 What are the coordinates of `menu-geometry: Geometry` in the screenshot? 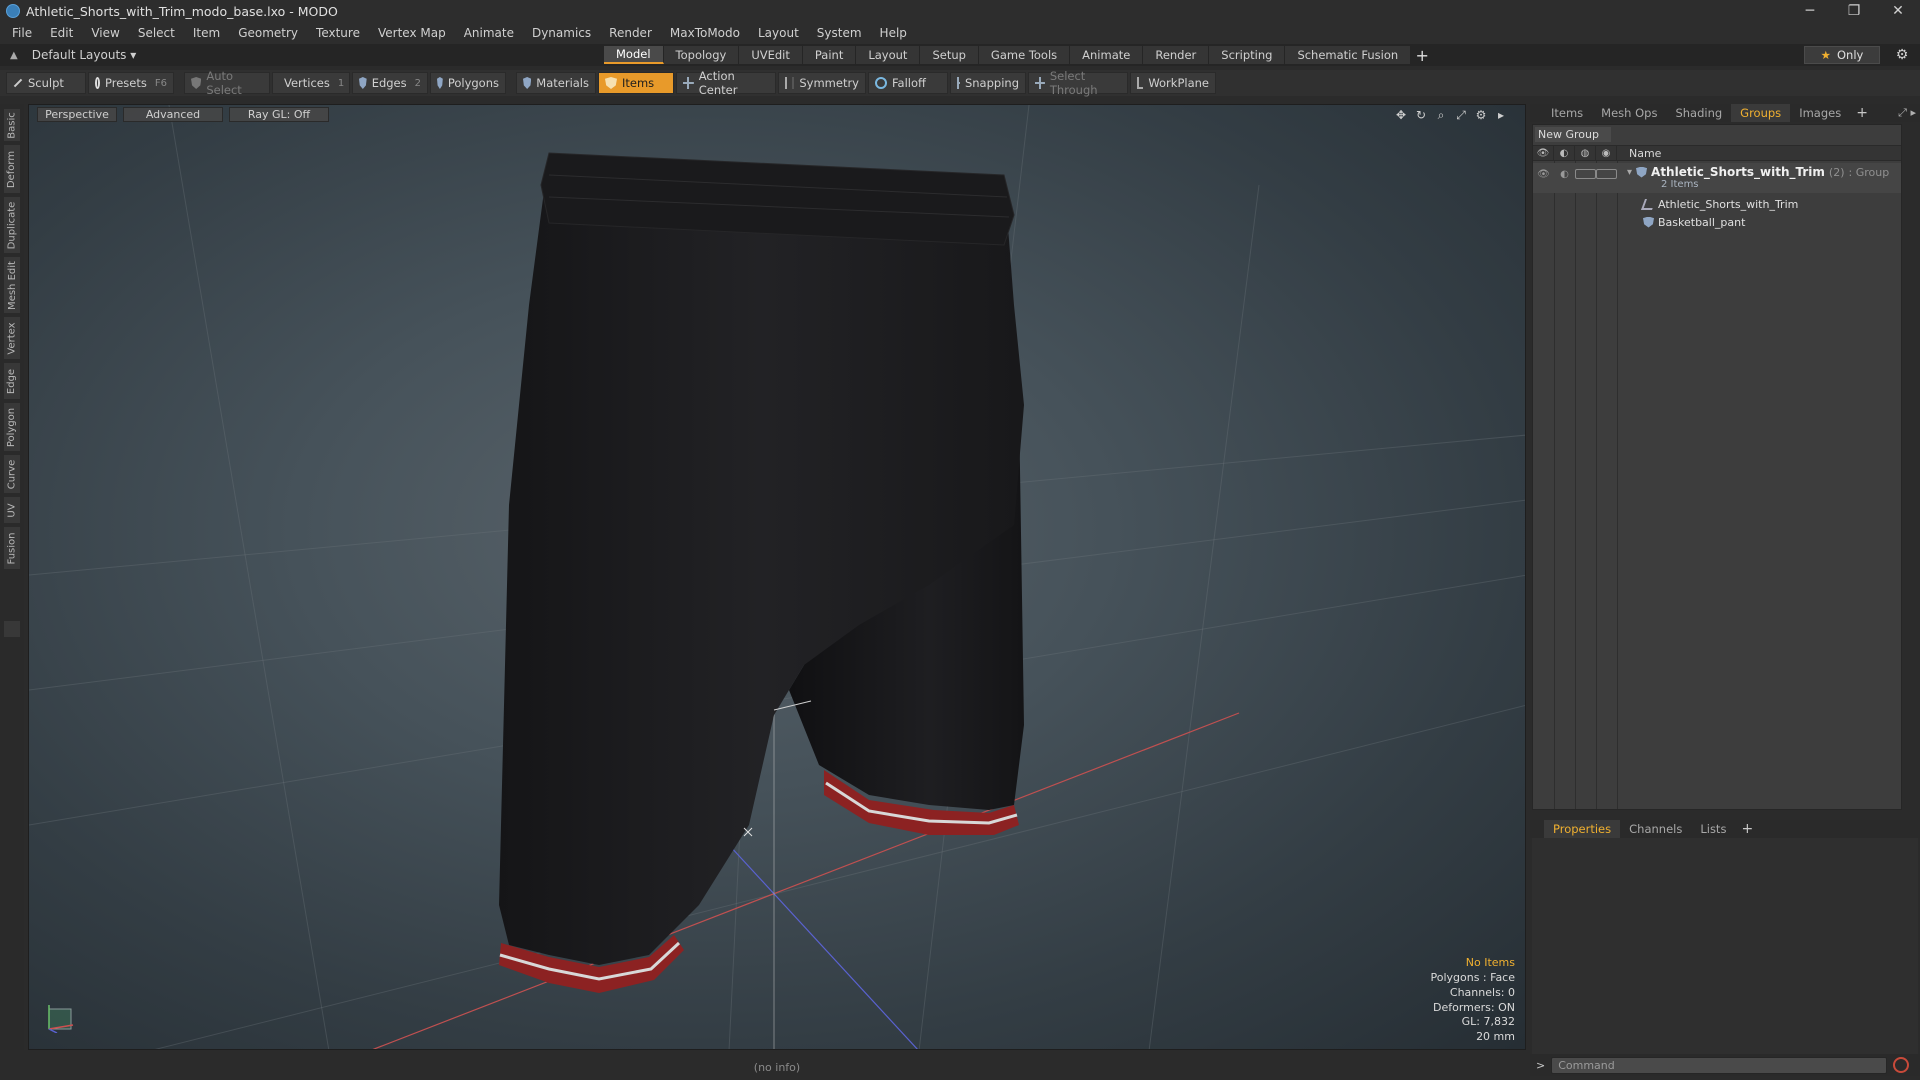 It's located at (268, 33).